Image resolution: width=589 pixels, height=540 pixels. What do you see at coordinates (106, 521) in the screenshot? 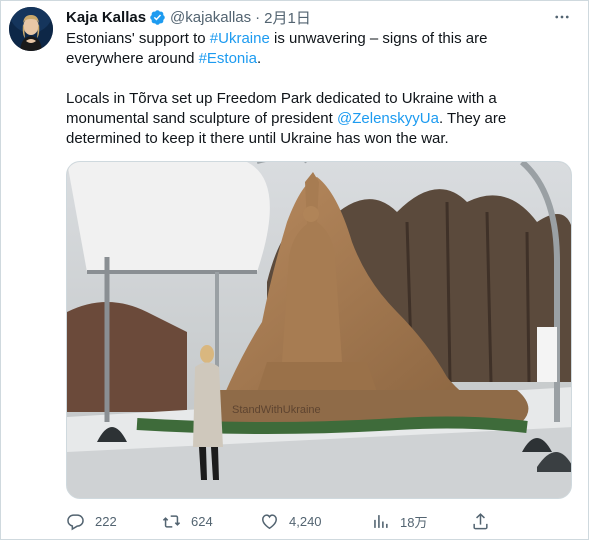
I see `reply-count: 222` at bounding box center [106, 521].